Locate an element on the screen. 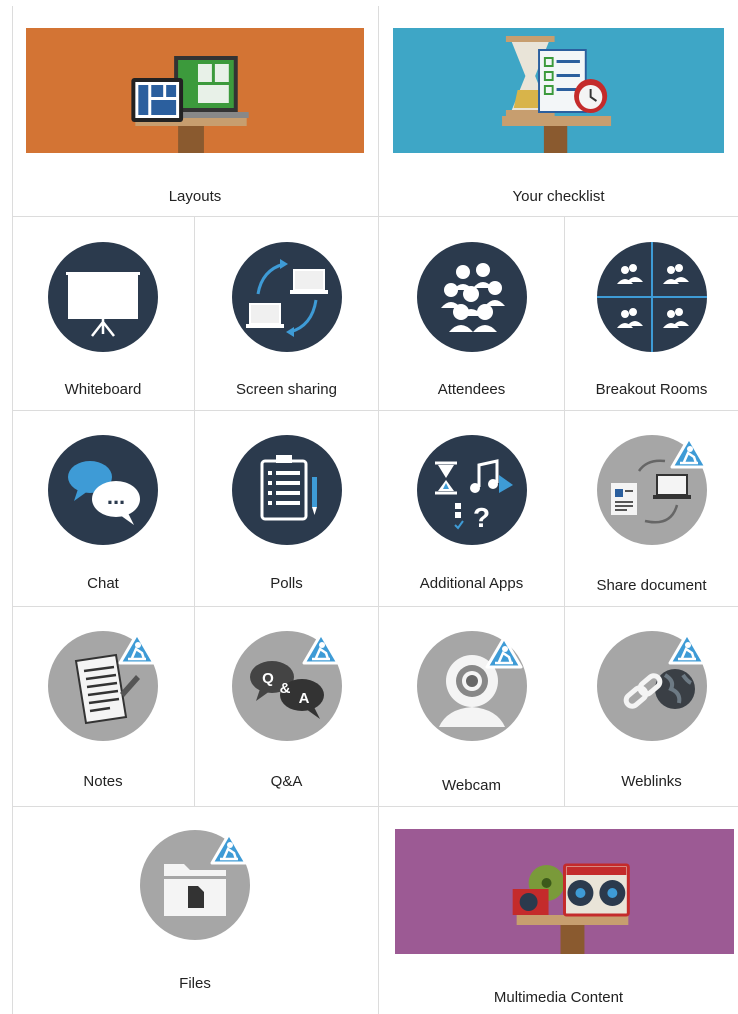 This screenshot has width=738, height=1014. tile-chat: ... Chat is located at coordinates (103, 508).